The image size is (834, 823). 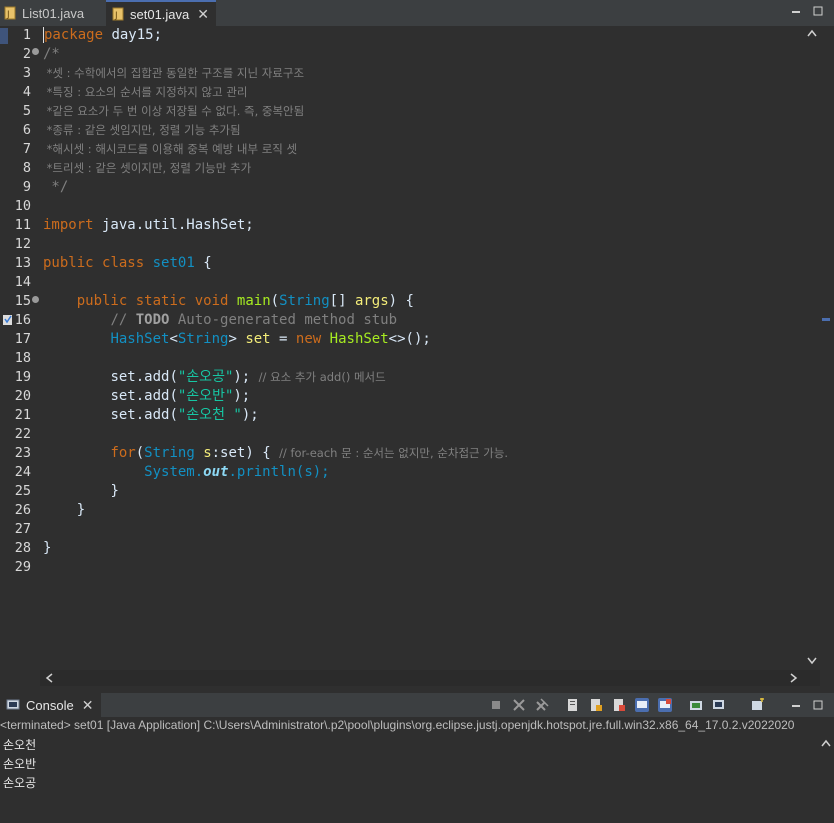 I want to click on pin-console-icon, so click(x=642, y=705).